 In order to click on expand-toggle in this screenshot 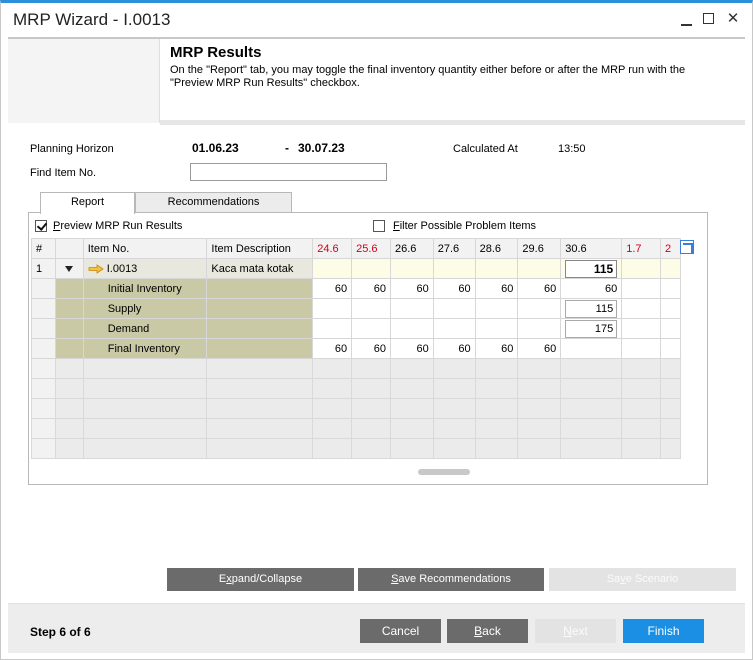, I will do `click(69, 268)`.